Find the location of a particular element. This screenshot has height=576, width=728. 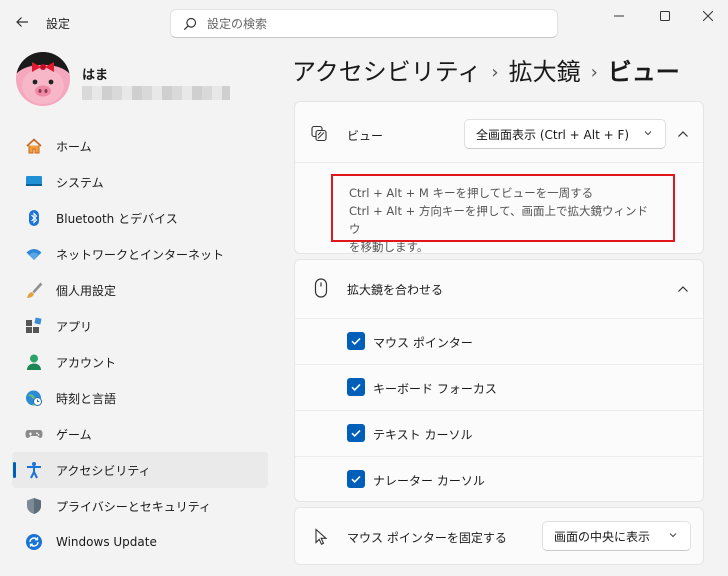

sidebar-item-accessibility: アクセシビリティ is located at coordinates (140, 470).